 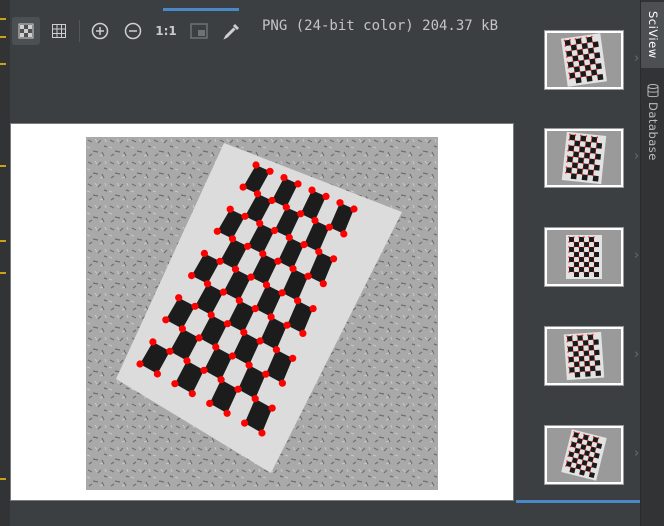 What do you see at coordinates (5, 263) in the screenshot?
I see `left-gutter` at bounding box center [5, 263].